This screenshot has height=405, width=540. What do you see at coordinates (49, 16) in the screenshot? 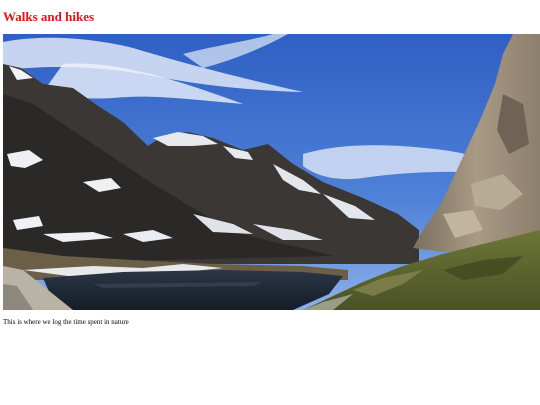
I see `page-title: Walks and hikes` at bounding box center [49, 16].